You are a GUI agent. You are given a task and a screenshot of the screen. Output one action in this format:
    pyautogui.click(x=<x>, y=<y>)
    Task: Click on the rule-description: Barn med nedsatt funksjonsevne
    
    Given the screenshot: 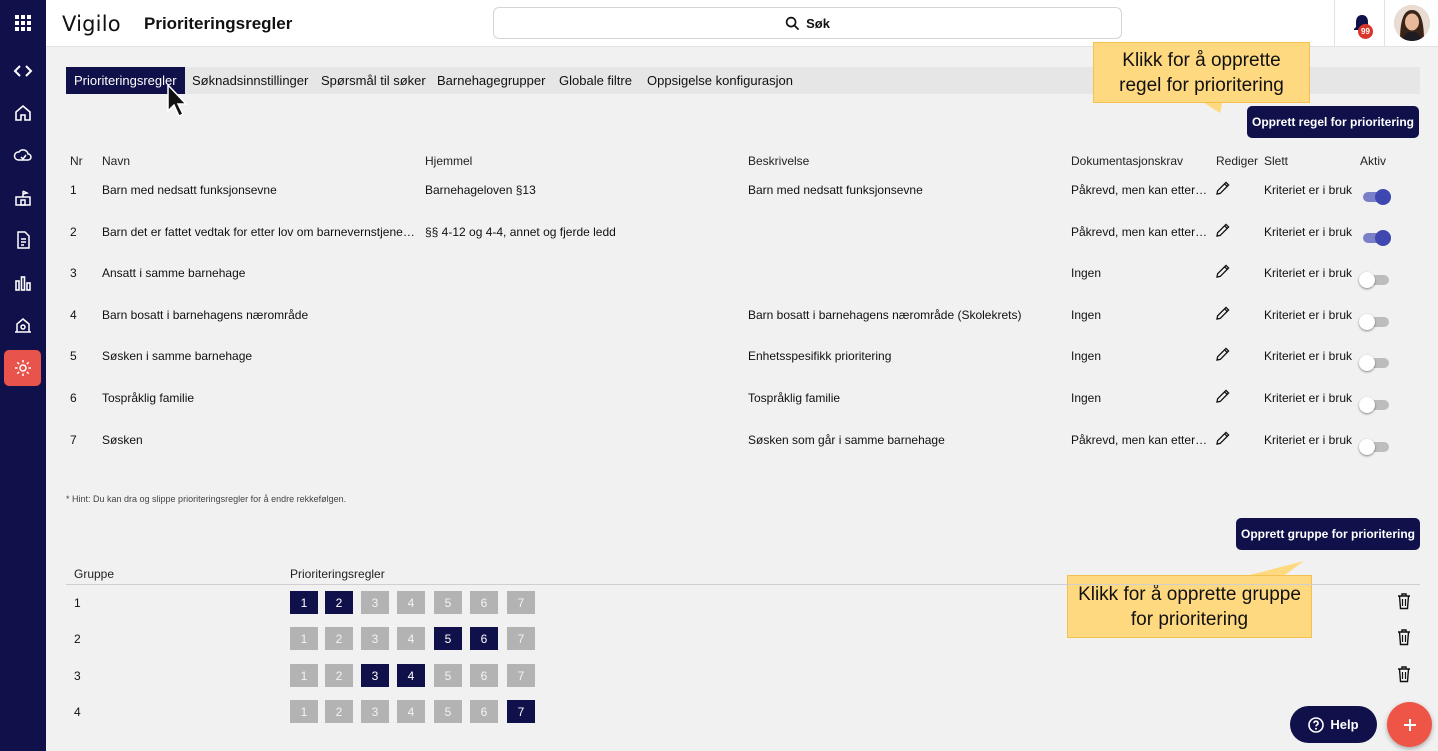 What is the action you would take?
    pyautogui.click(x=835, y=190)
    